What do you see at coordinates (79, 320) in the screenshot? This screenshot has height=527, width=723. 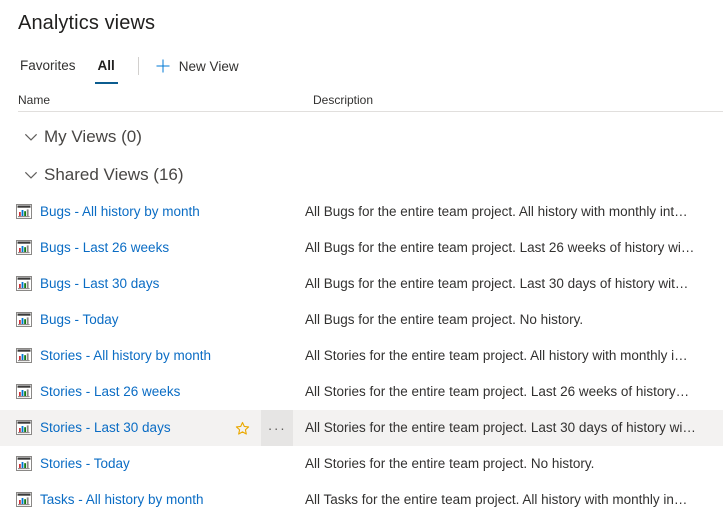 I see `view-name-link: Bugs - Today` at bounding box center [79, 320].